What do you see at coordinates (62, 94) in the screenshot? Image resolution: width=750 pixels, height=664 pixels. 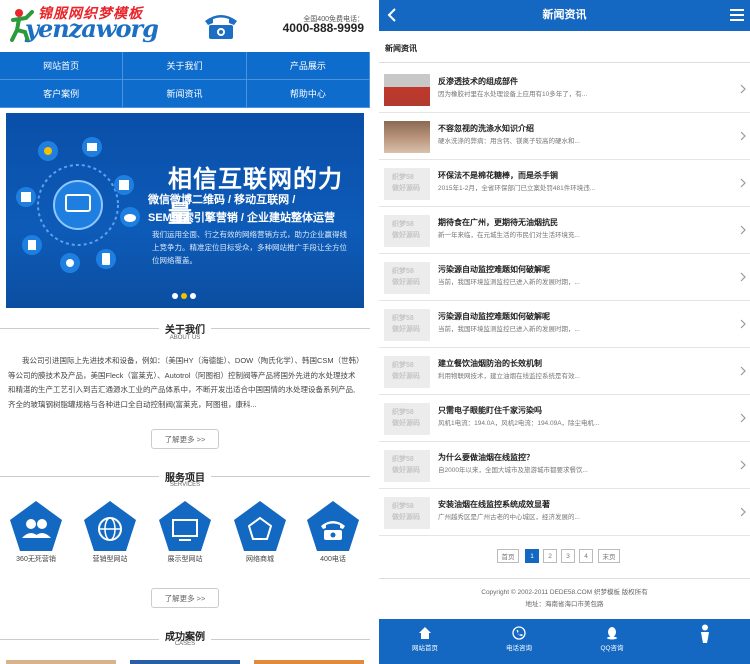 I see `nav-cases: 客户案例` at bounding box center [62, 94].